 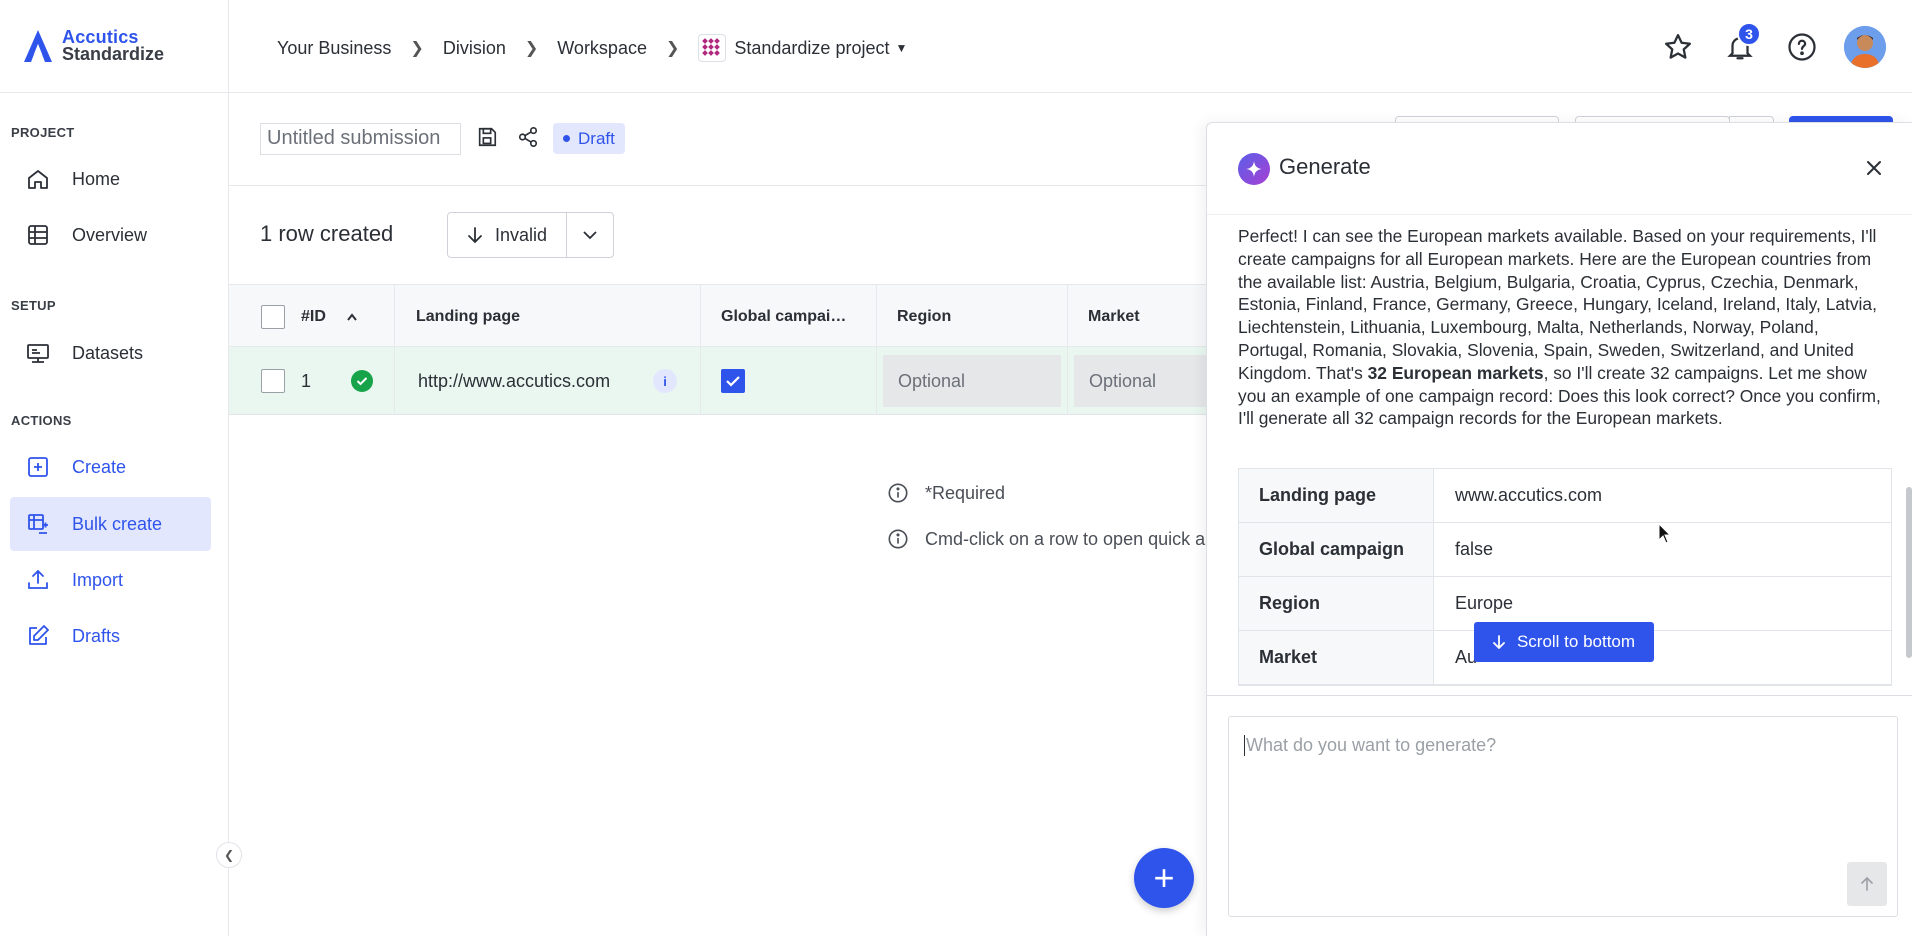 I want to click on invalid-filter-button: Invalid, so click(x=507, y=235).